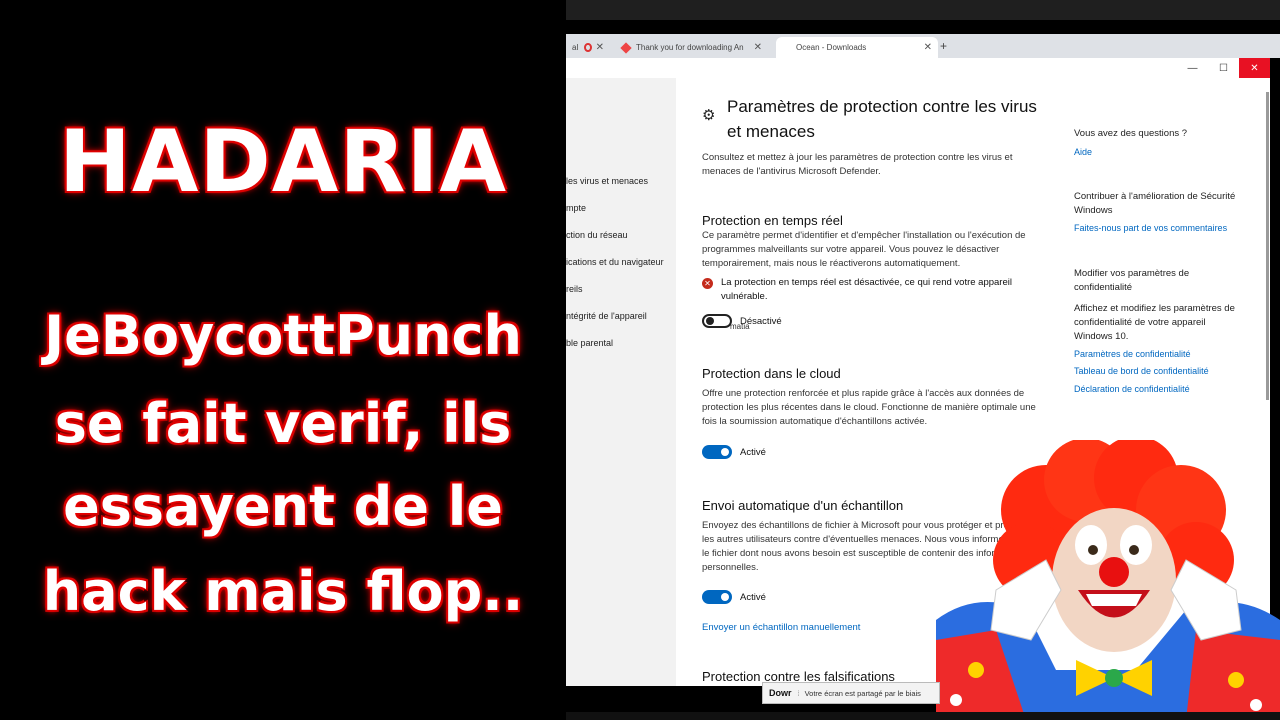 This screenshot has width=1280, height=720. I want to click on feedback-link: Faites-nous part de vos commentaires, so click(1150, 228).